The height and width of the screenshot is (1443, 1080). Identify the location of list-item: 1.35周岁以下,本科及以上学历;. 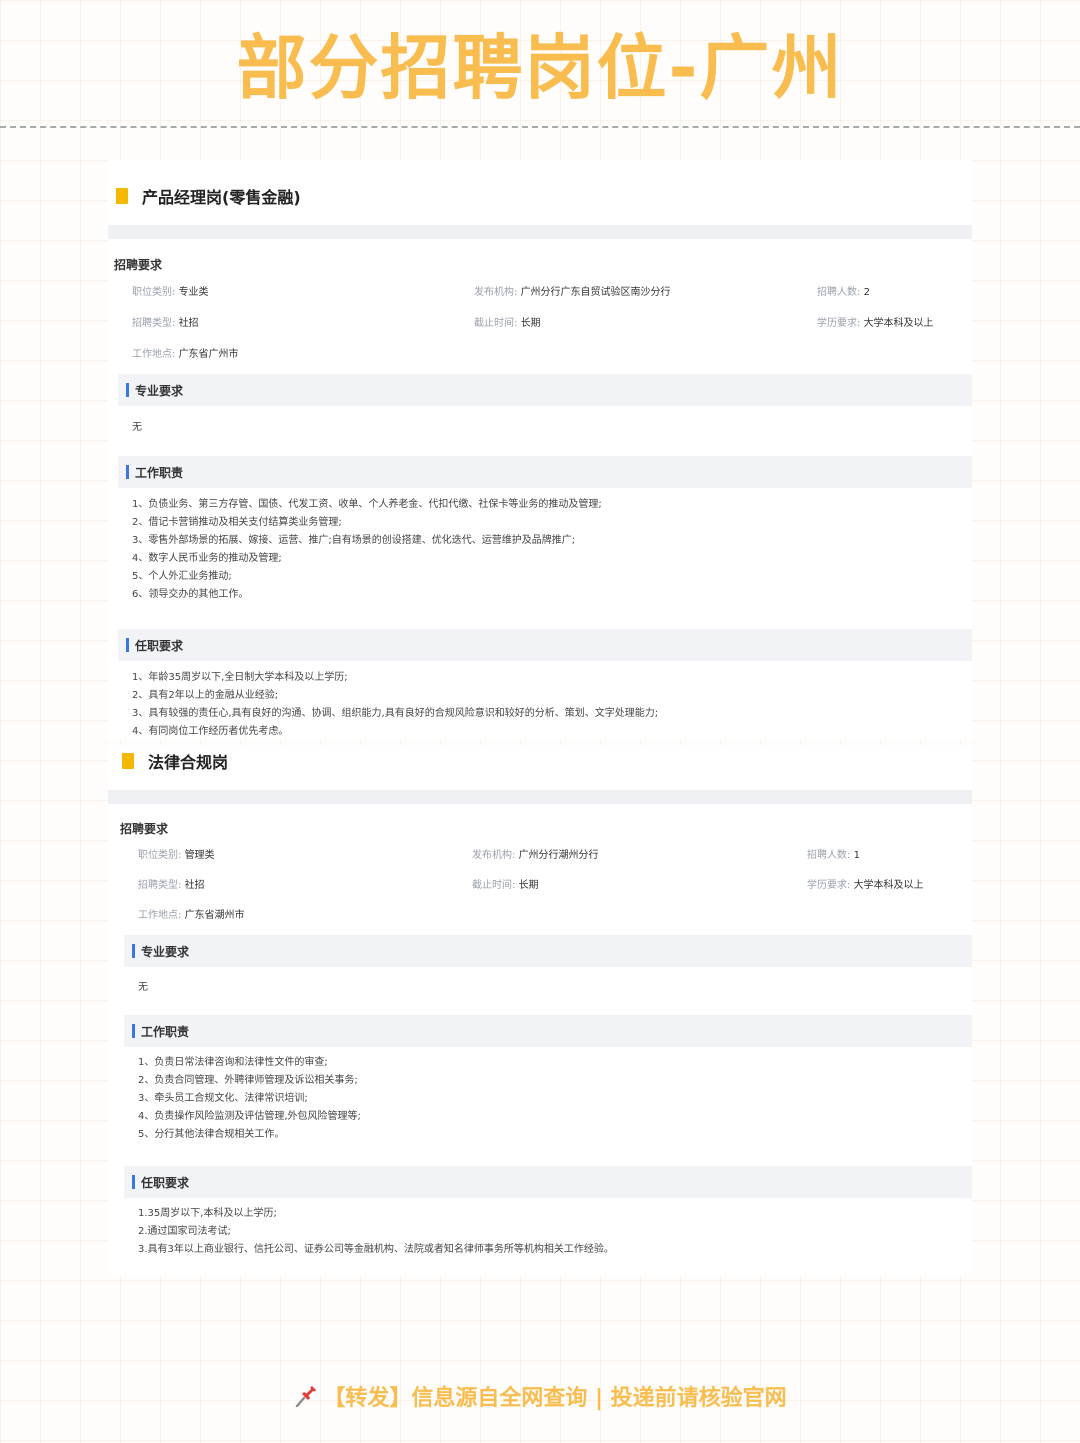
(207, 1213).